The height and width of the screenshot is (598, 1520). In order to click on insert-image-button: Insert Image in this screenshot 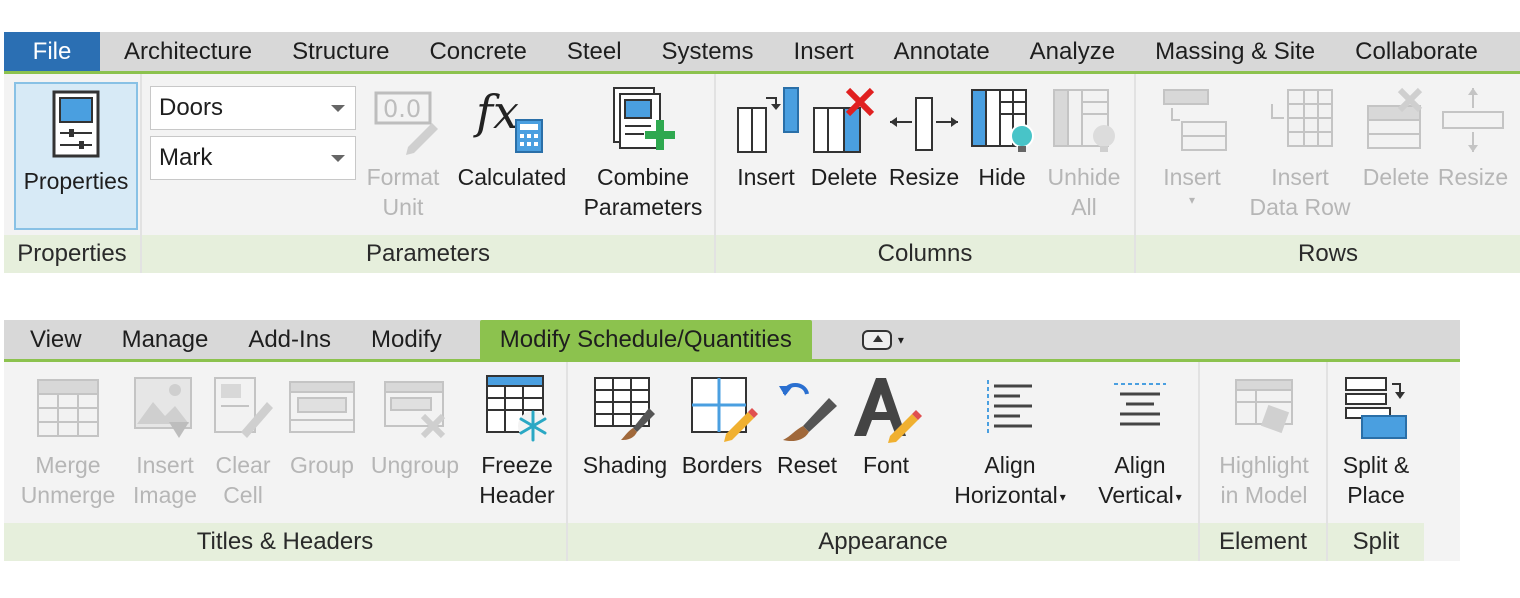, I will do `click(165, 439)`.